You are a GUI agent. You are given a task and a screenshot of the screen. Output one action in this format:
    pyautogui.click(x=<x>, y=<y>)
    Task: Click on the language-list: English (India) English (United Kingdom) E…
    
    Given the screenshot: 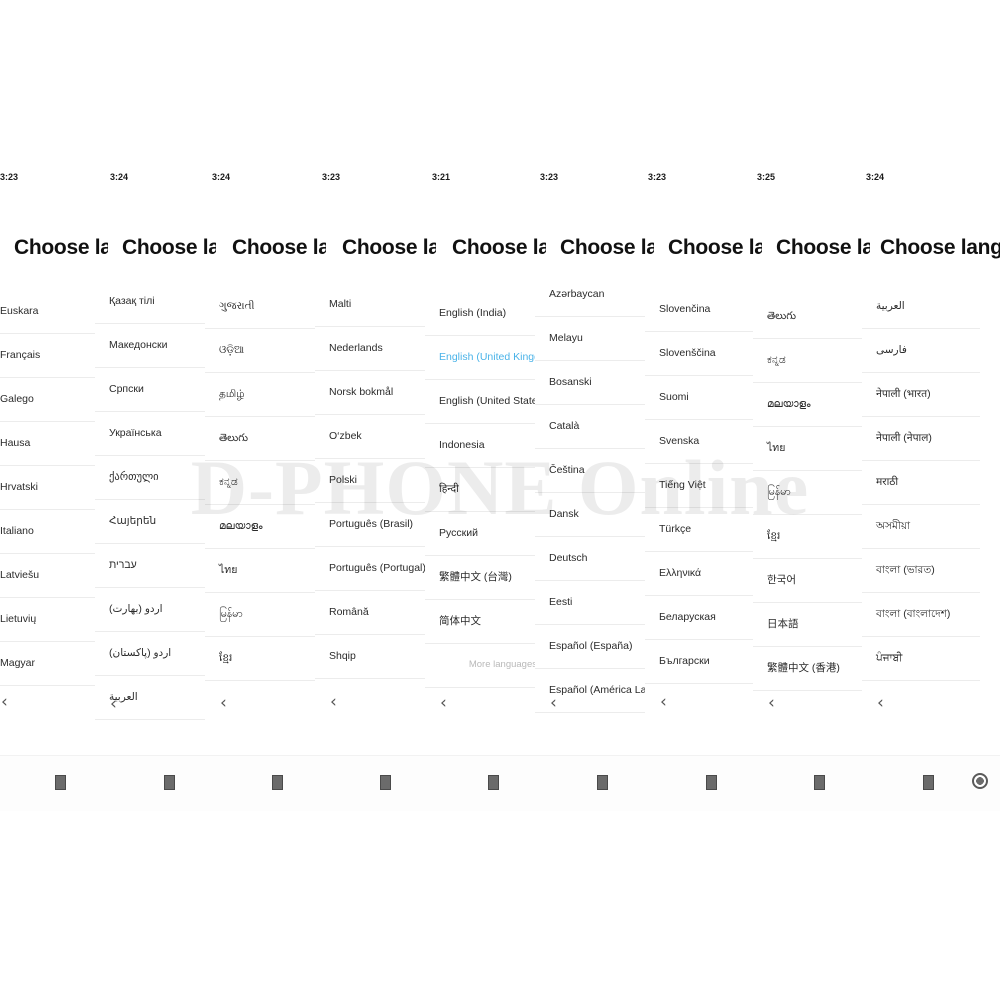 What is the action you would take?
    pyautogui.click(x=484, y=490)
    